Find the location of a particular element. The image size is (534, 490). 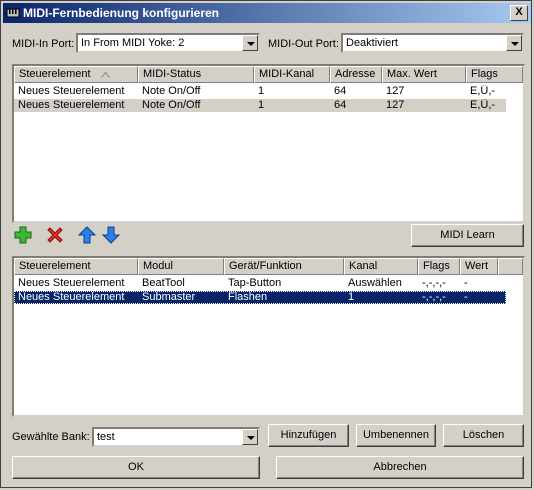

delete-control-button is located at coordinates (55, 235).